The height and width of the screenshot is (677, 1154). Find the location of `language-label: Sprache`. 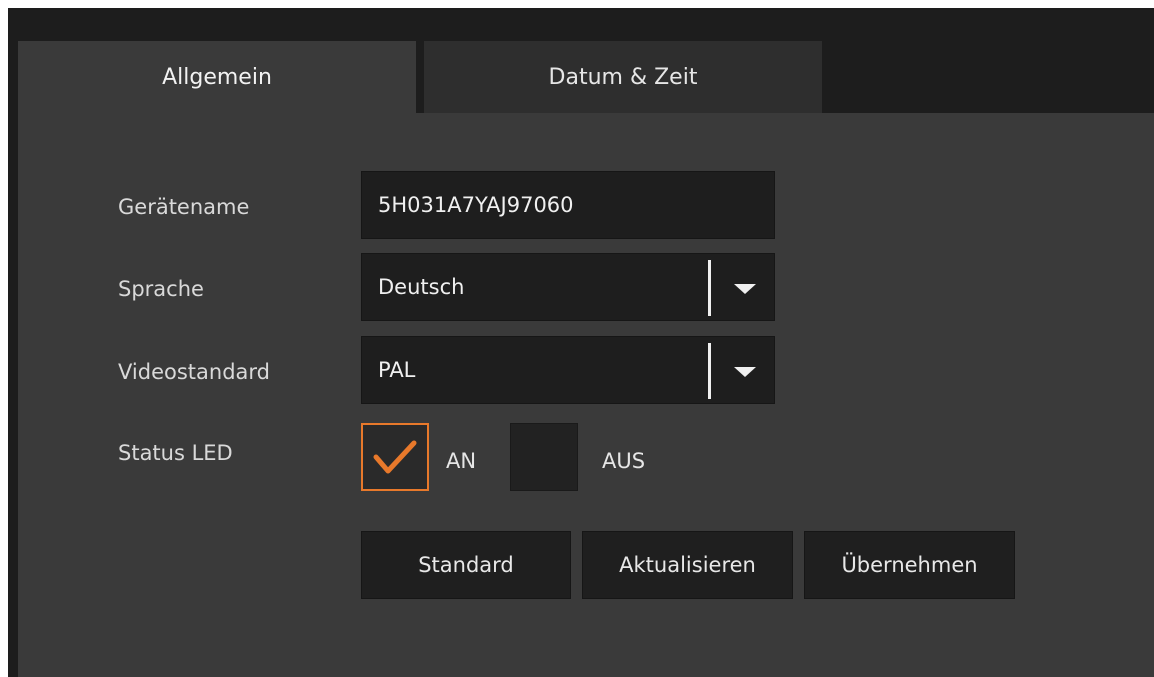

language-label: Sprache is located at coordinates (161, 289).